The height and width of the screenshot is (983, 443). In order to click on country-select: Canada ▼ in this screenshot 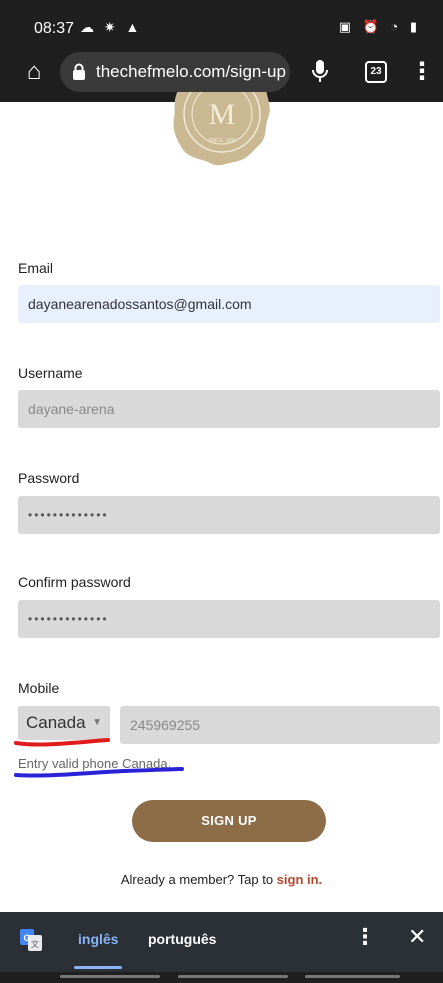, I will do `click(64, 723)`.